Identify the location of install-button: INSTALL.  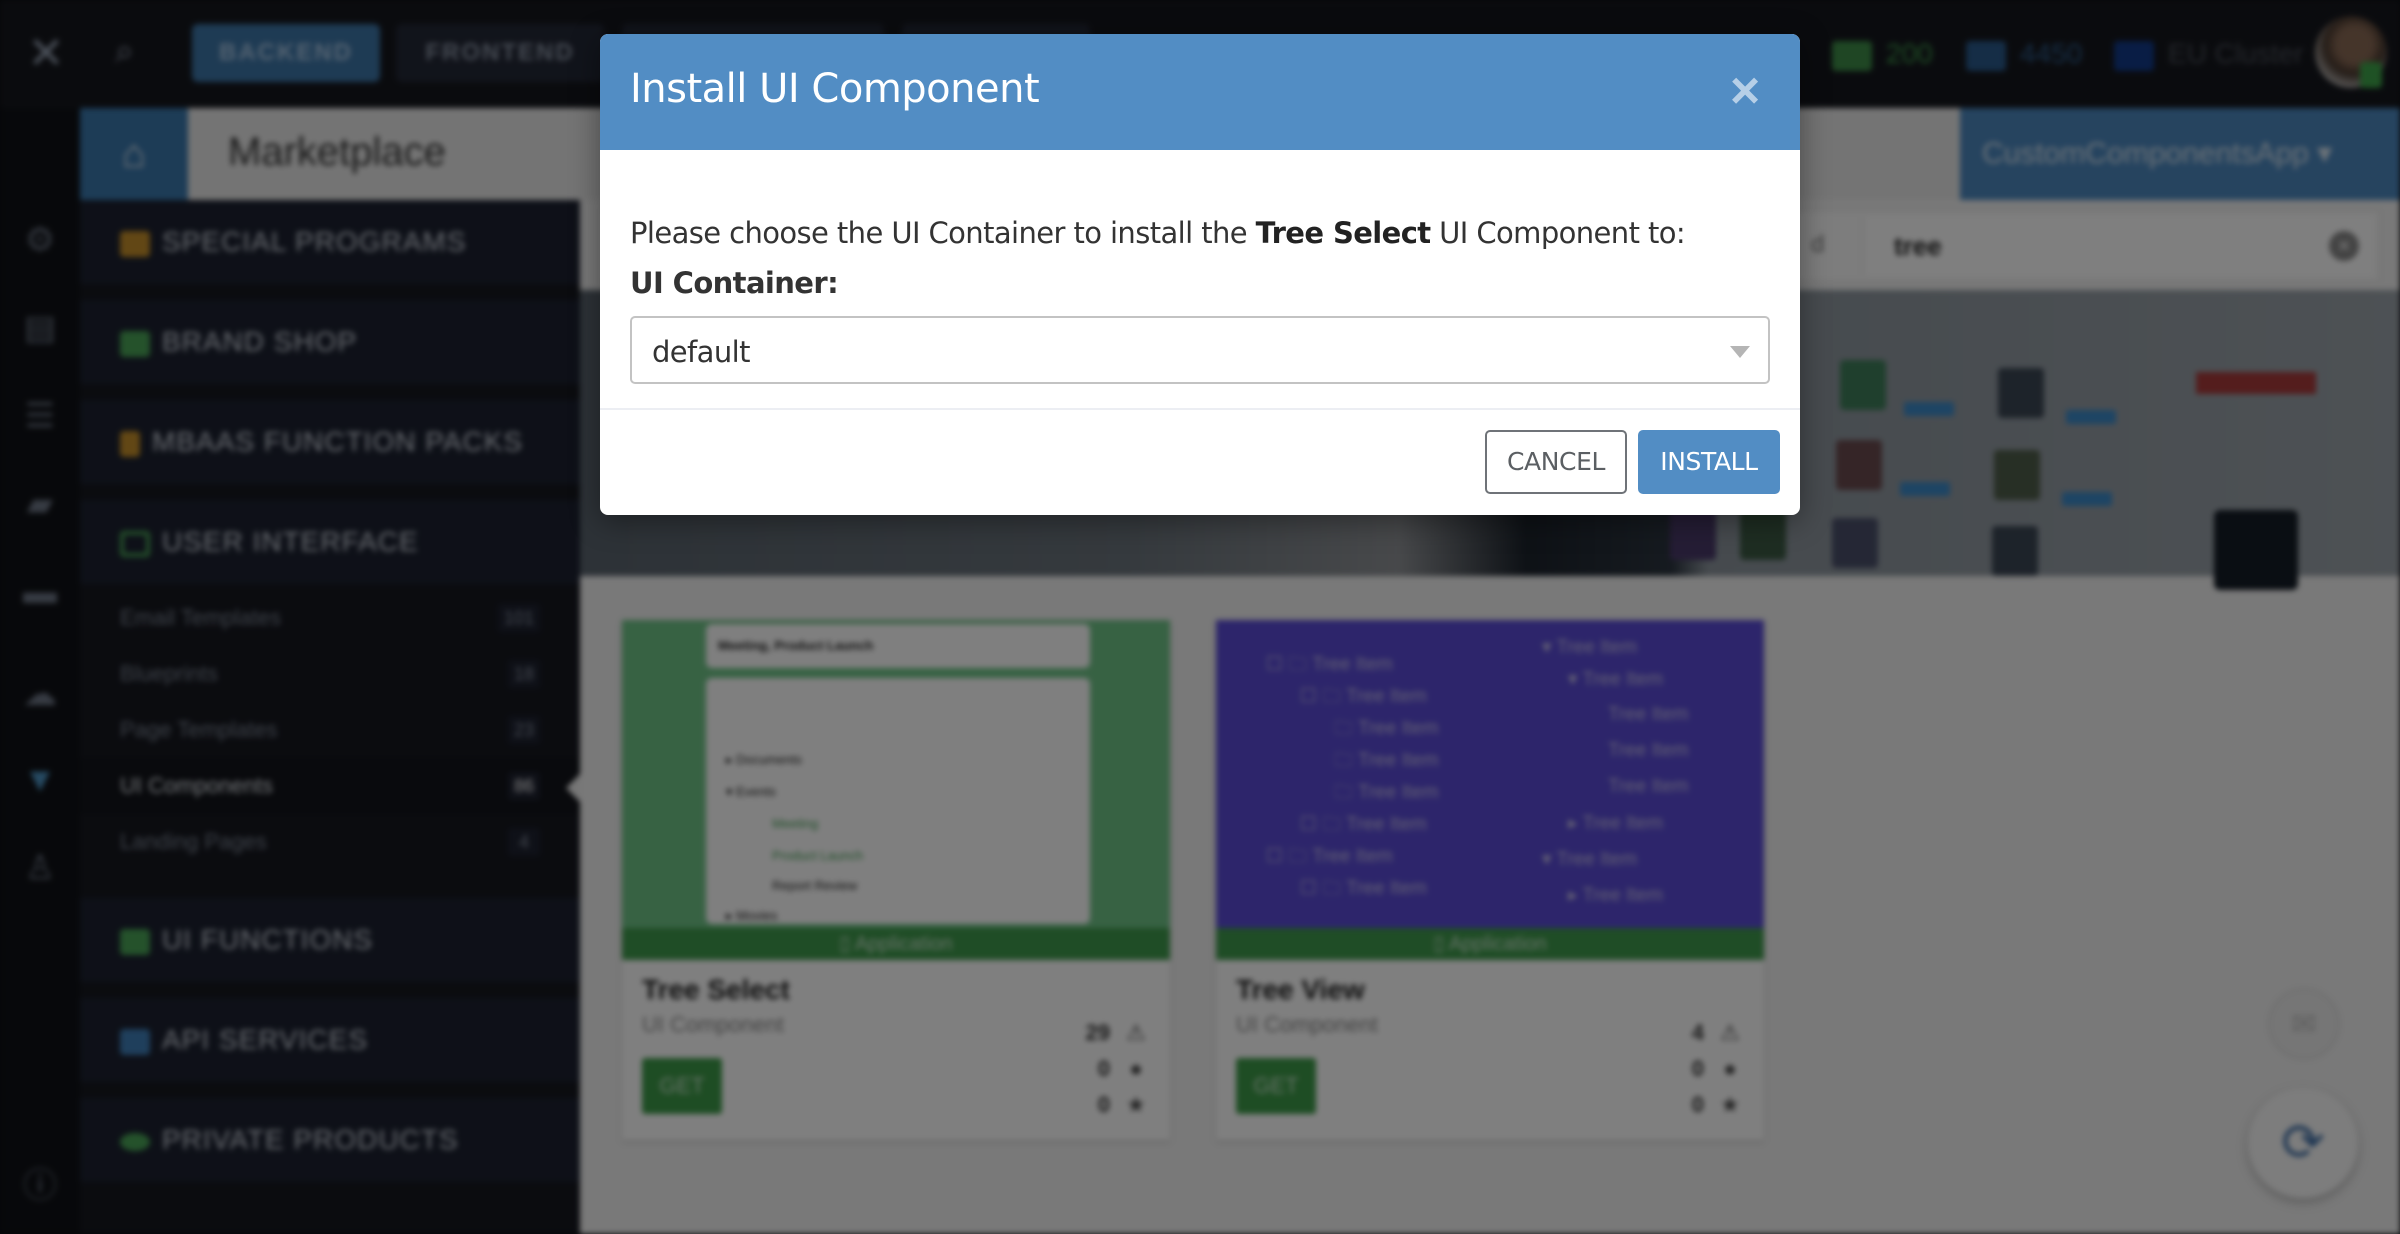
(1709, 462).